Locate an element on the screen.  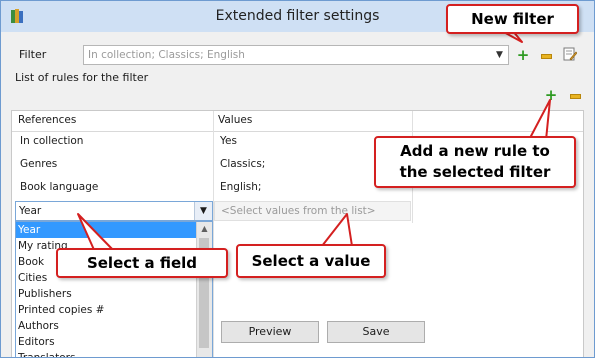
add-rule-callout-line1: Add a new rule to is located at coordinates (475, 151).